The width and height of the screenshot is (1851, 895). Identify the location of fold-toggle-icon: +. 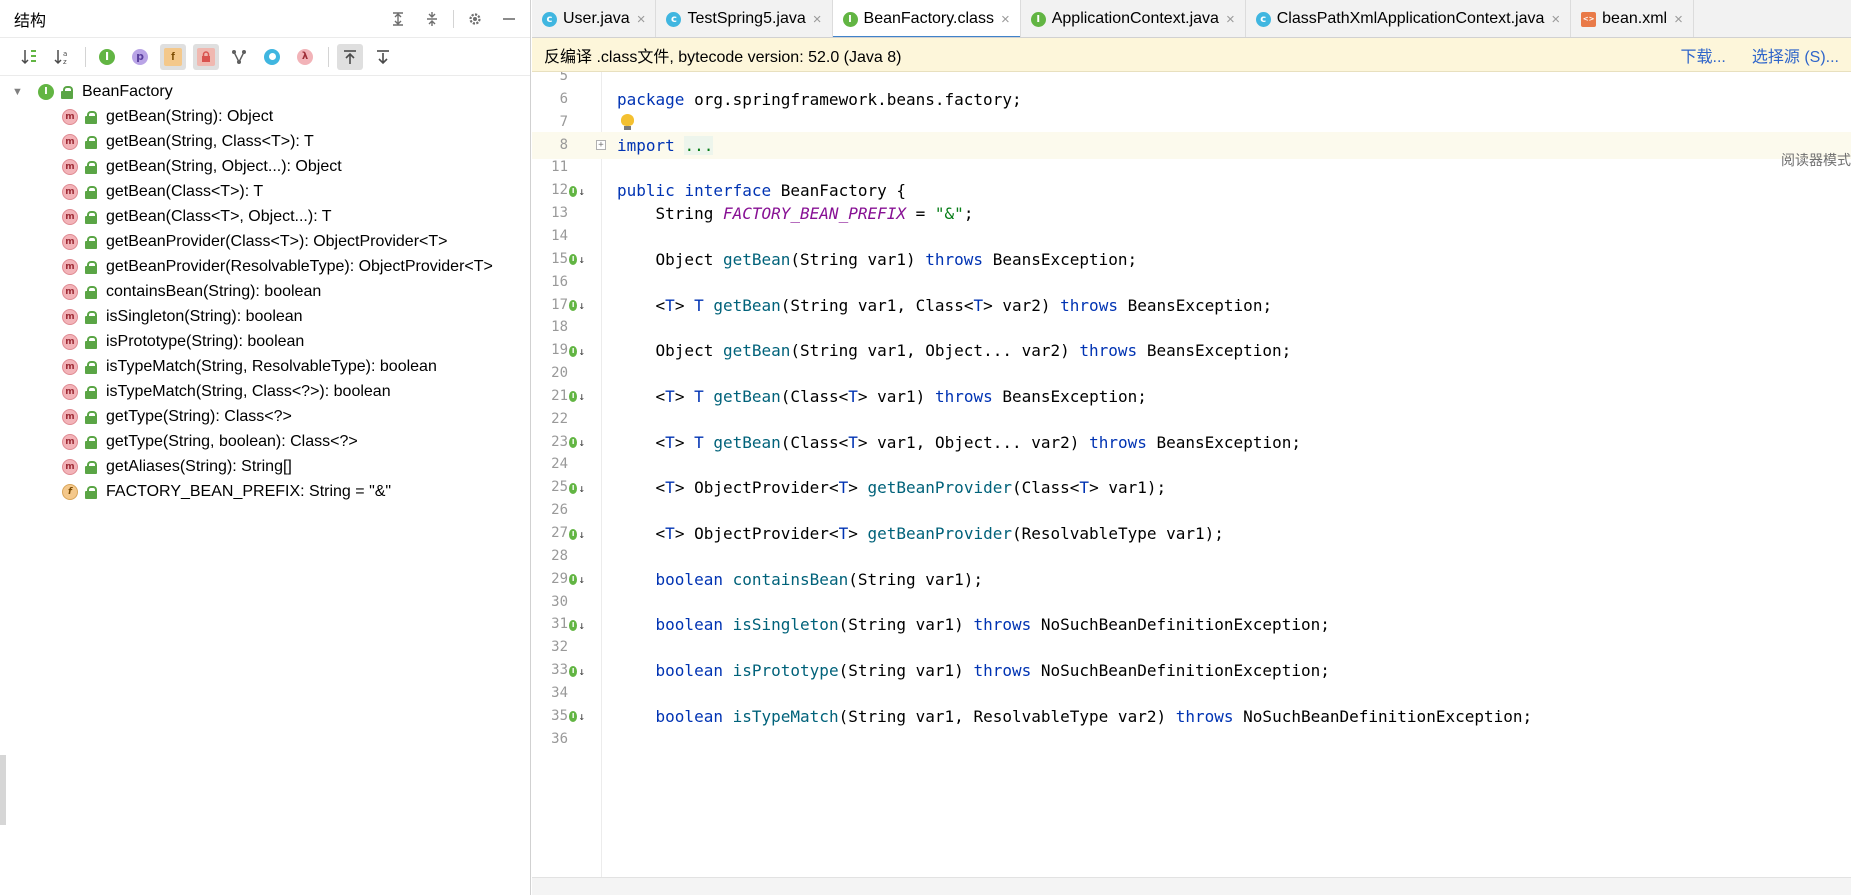
(601, 144).